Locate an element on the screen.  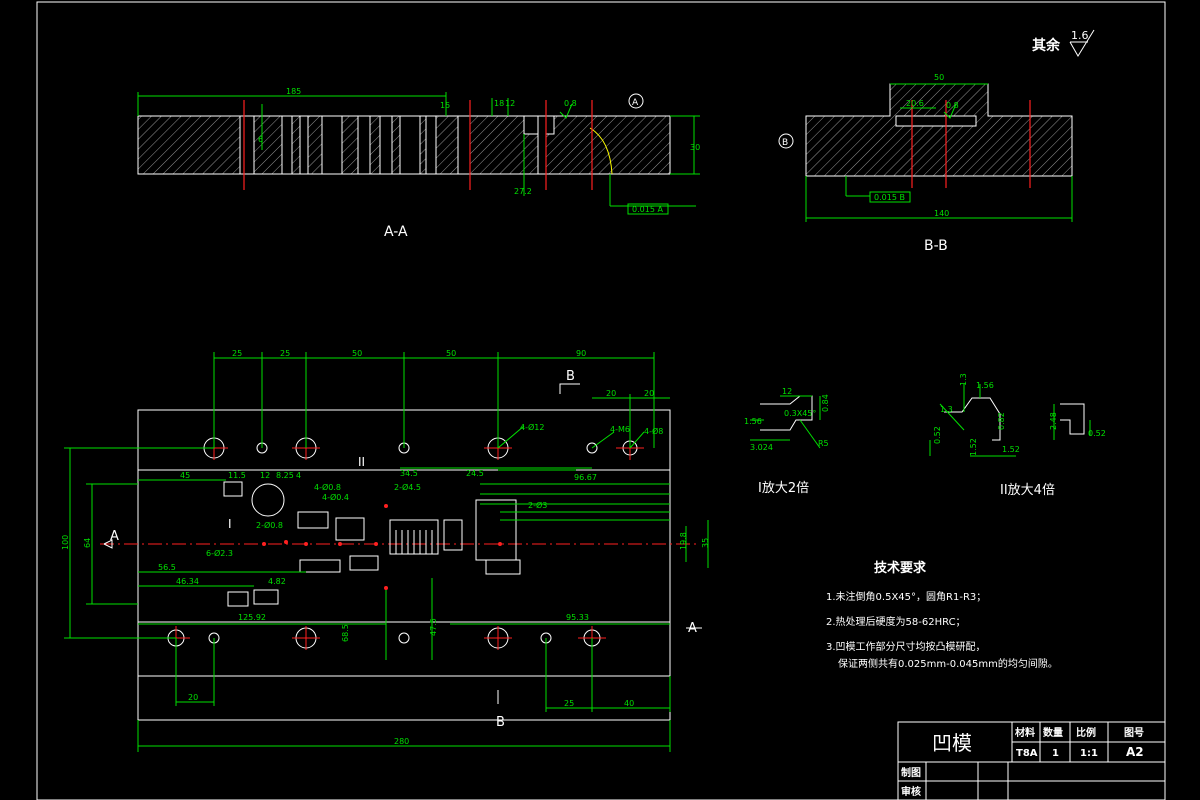
section-aa-view: 185 15 18 12 6 30 27.2 0.8 0.015 A A A-A is located at coordinates (418, 163).